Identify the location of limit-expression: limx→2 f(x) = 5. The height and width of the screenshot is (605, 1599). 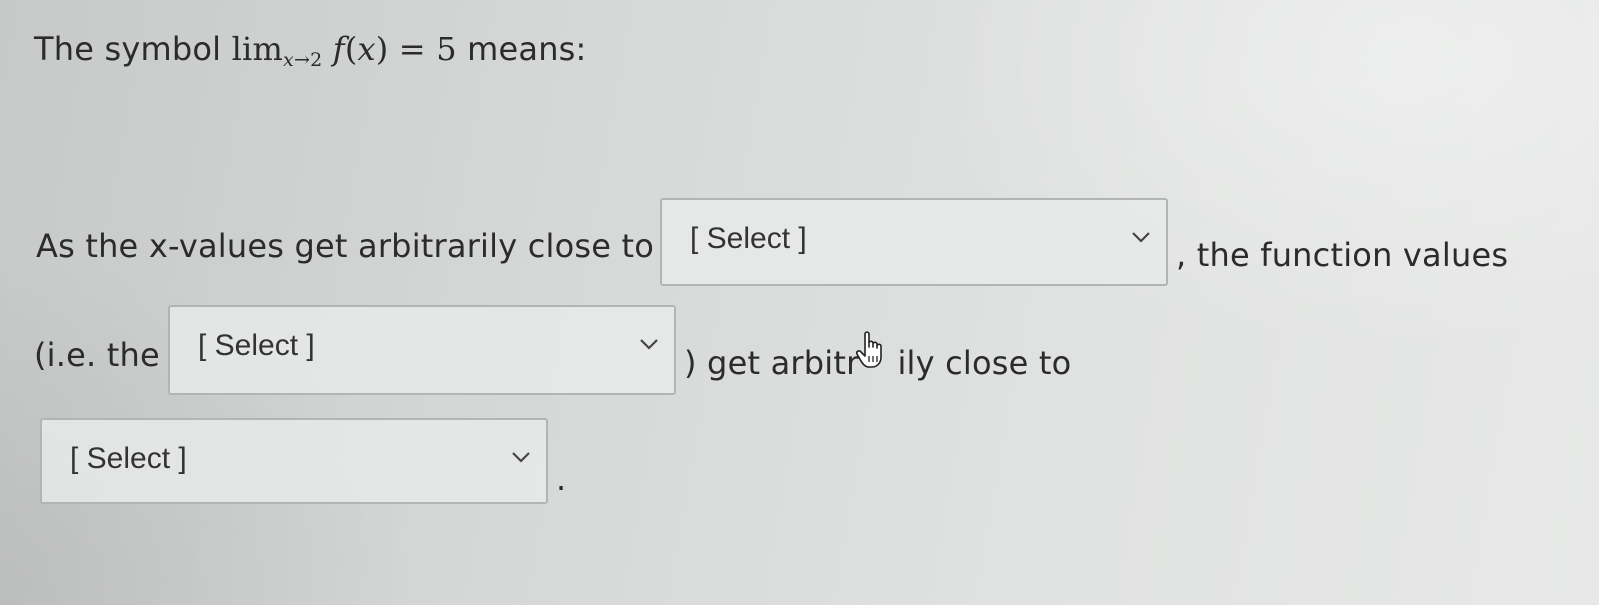
(344, 50).